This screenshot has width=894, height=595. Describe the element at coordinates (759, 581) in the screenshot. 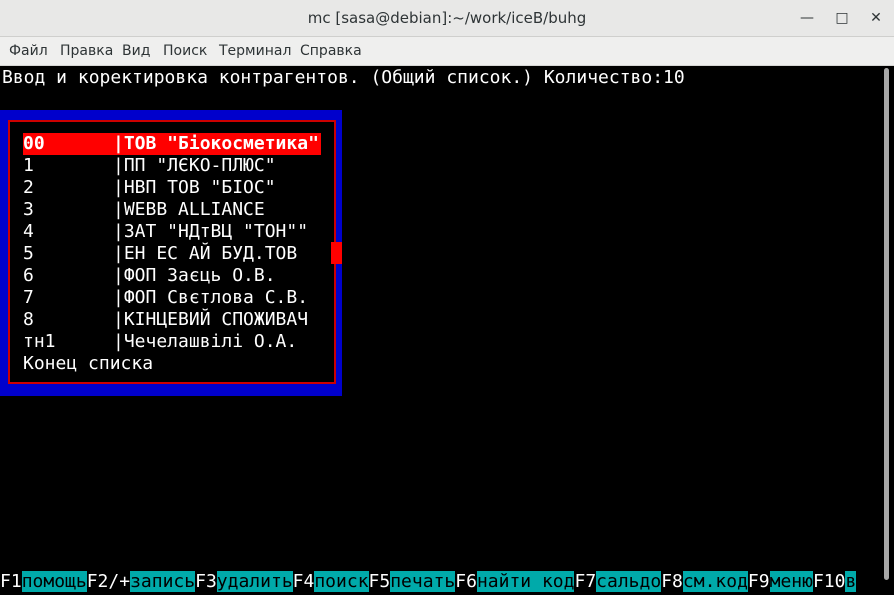

I see `fkey-f9: F9` at that location.